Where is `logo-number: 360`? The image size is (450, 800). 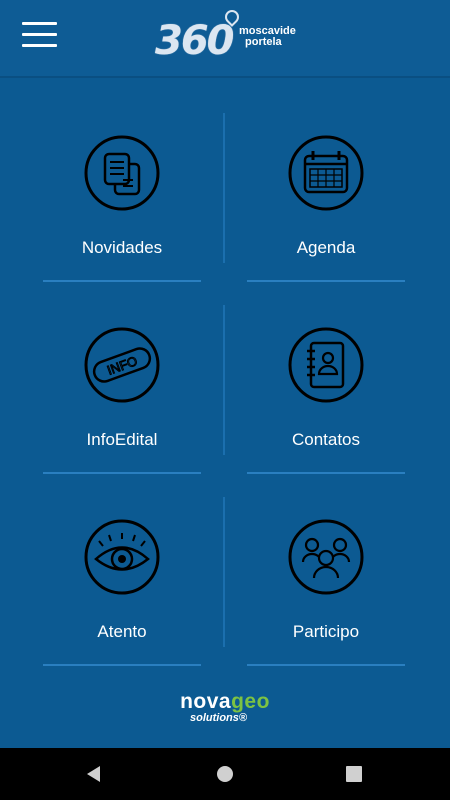 logo-number: 360 is located at coordinates (194, 41).